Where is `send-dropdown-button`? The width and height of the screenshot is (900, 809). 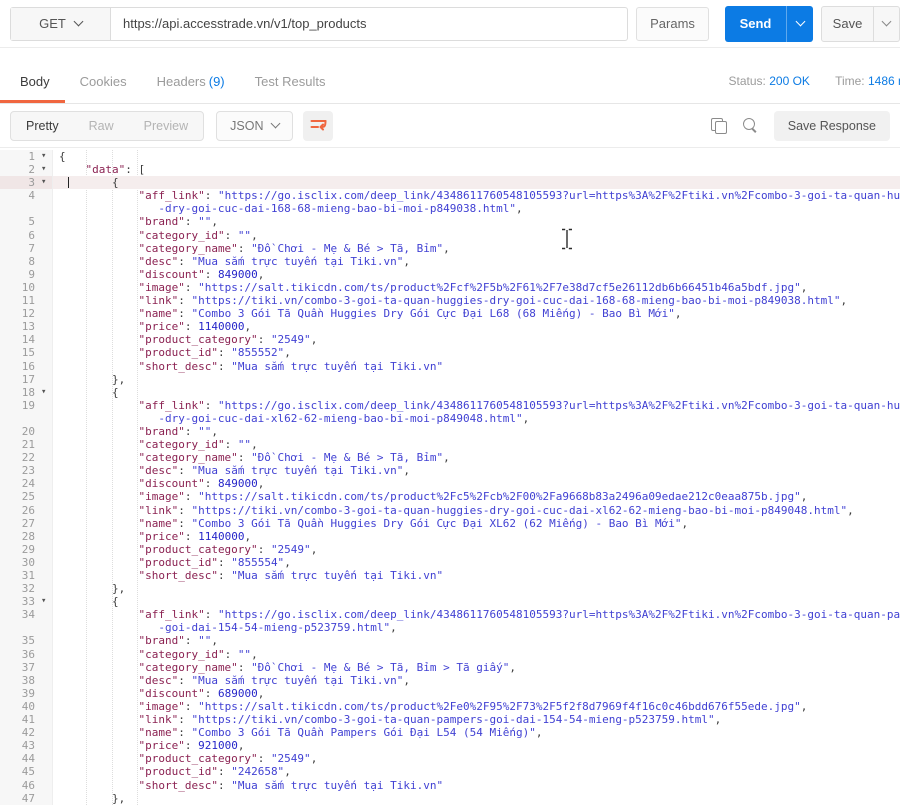 send-dropdown-button is located at coordinates (799, 23).